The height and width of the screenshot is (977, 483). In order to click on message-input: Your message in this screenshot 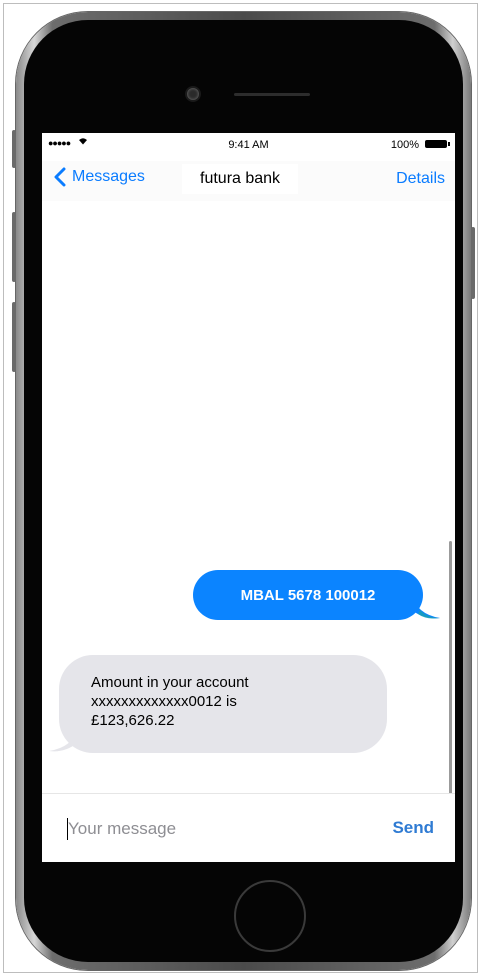, I will do `click(122, 829)`.